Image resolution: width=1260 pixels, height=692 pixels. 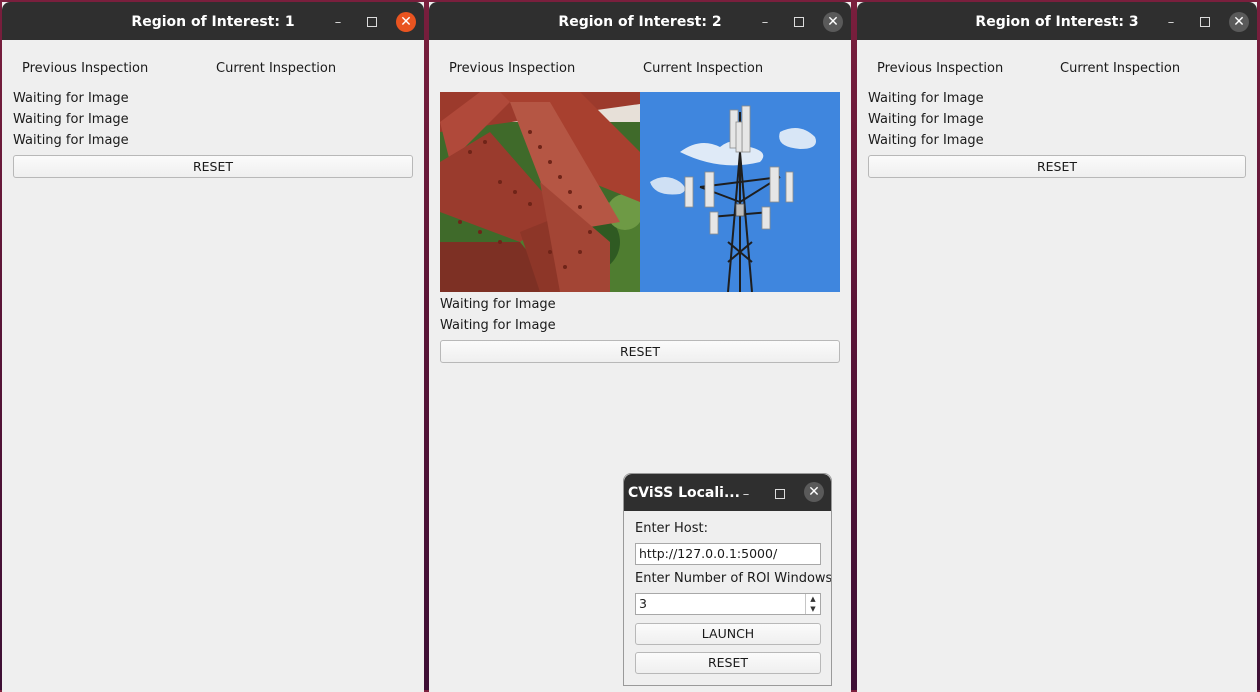 I want to click on launch-button: LAUNCH, so click(x=728, y=634).